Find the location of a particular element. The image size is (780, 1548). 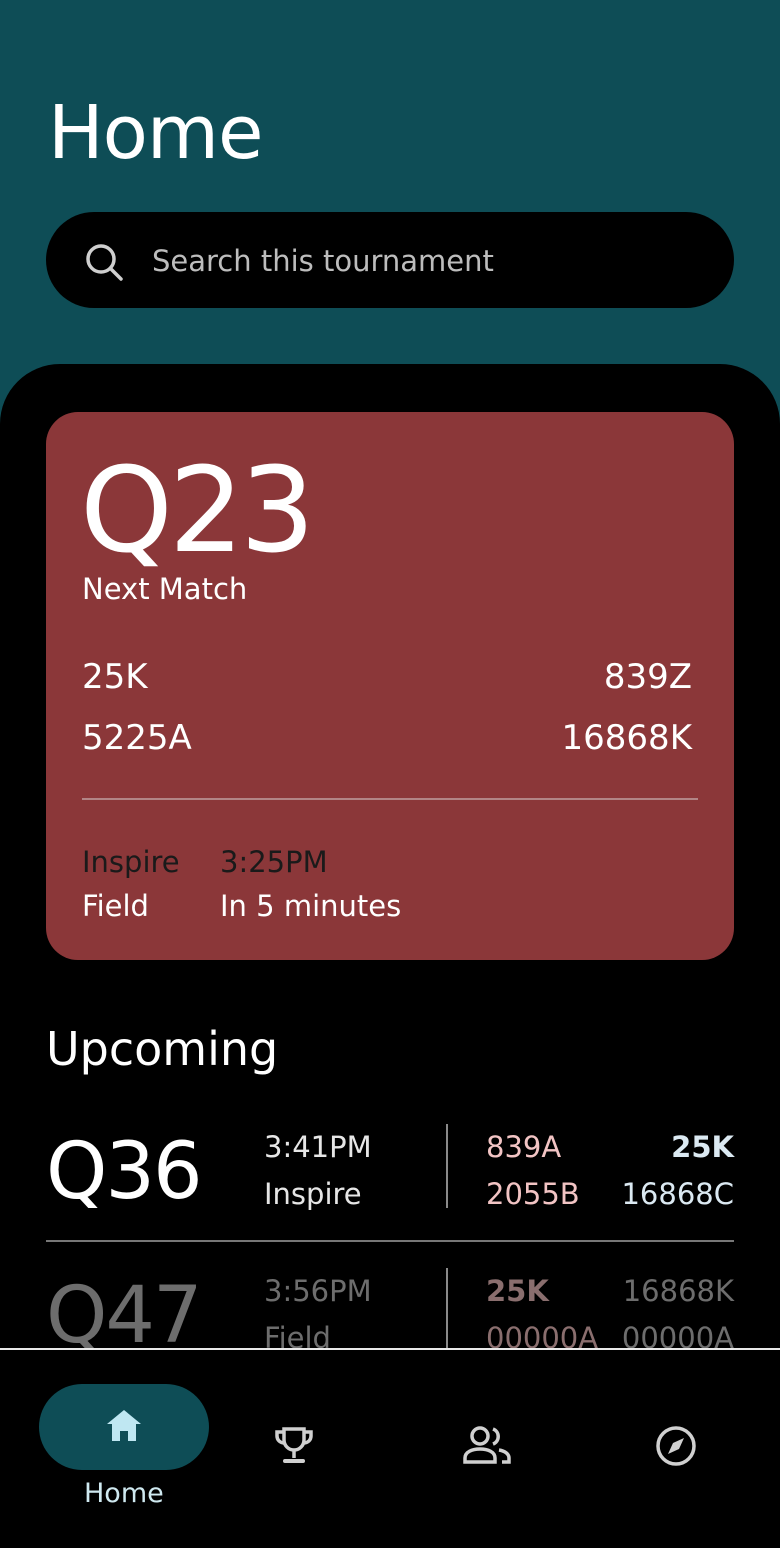

page-title: Home is located at coordinates (156, 133).